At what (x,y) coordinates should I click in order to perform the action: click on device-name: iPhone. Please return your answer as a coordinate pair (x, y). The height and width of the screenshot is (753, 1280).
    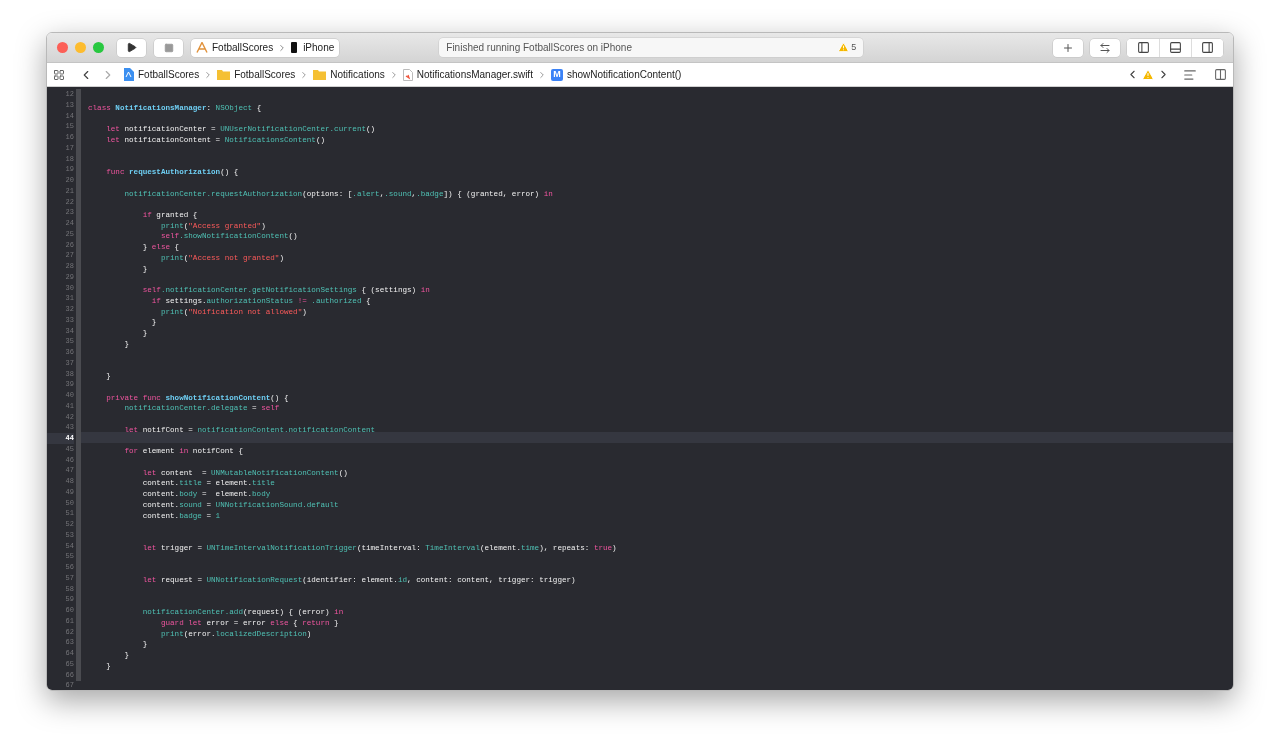
    Looking at the image, I should click on (319, 48).